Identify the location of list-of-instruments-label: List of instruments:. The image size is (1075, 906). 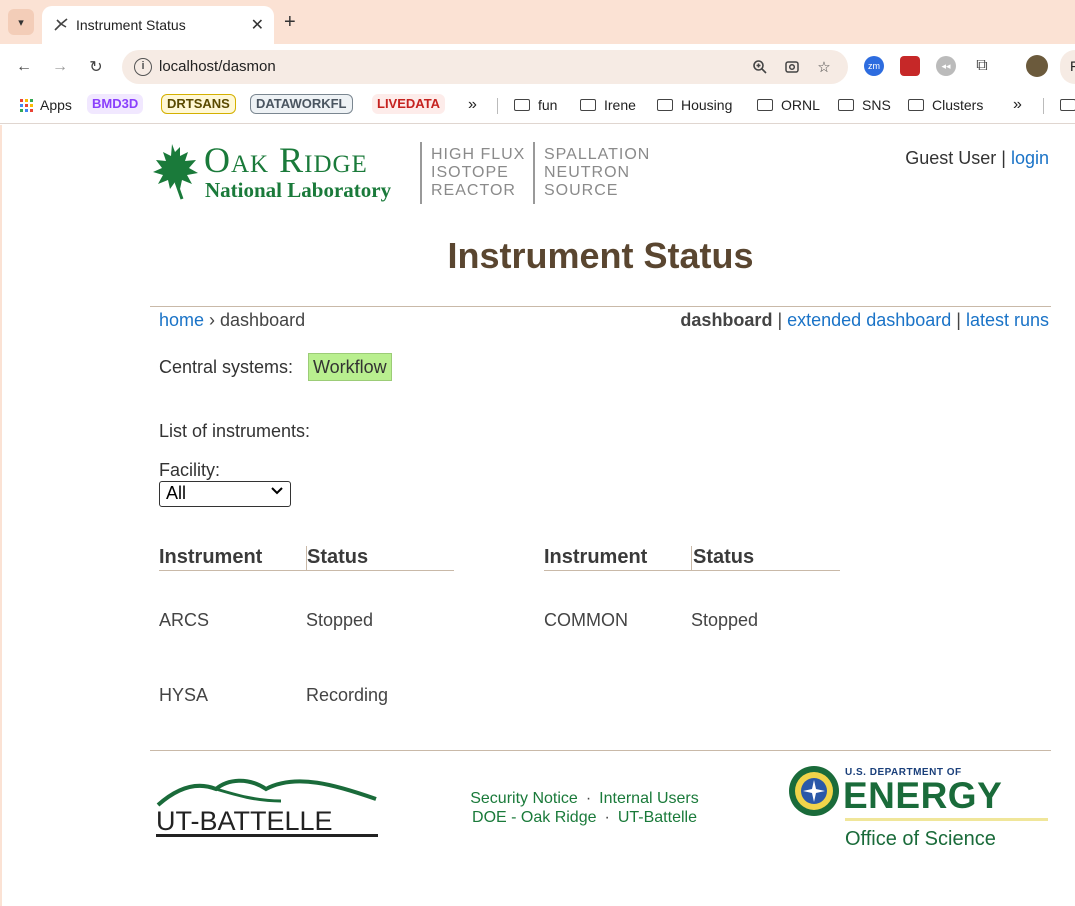
(235, 431).